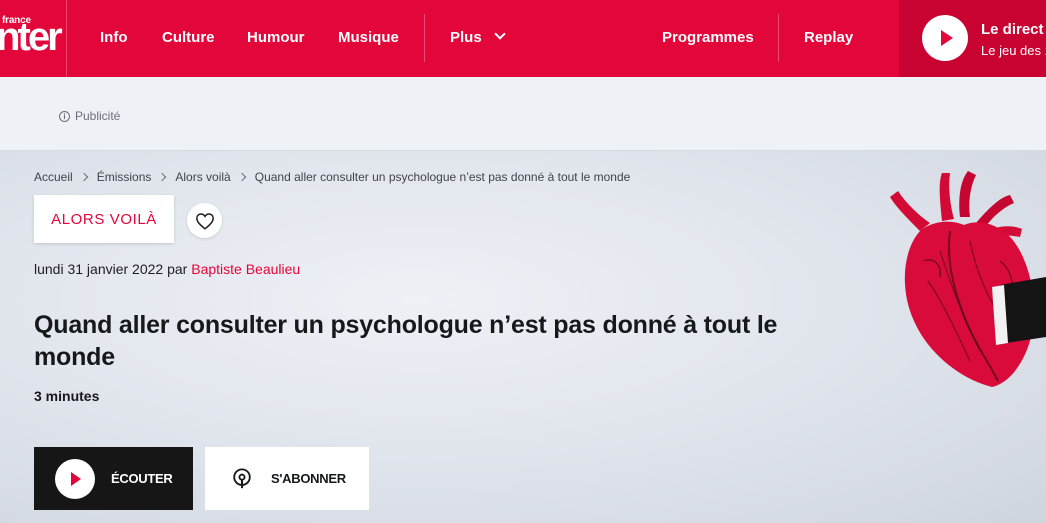 This screenshot has width=1046, height=523. I want to click on live-title: Le direct, so click(1012, 29).